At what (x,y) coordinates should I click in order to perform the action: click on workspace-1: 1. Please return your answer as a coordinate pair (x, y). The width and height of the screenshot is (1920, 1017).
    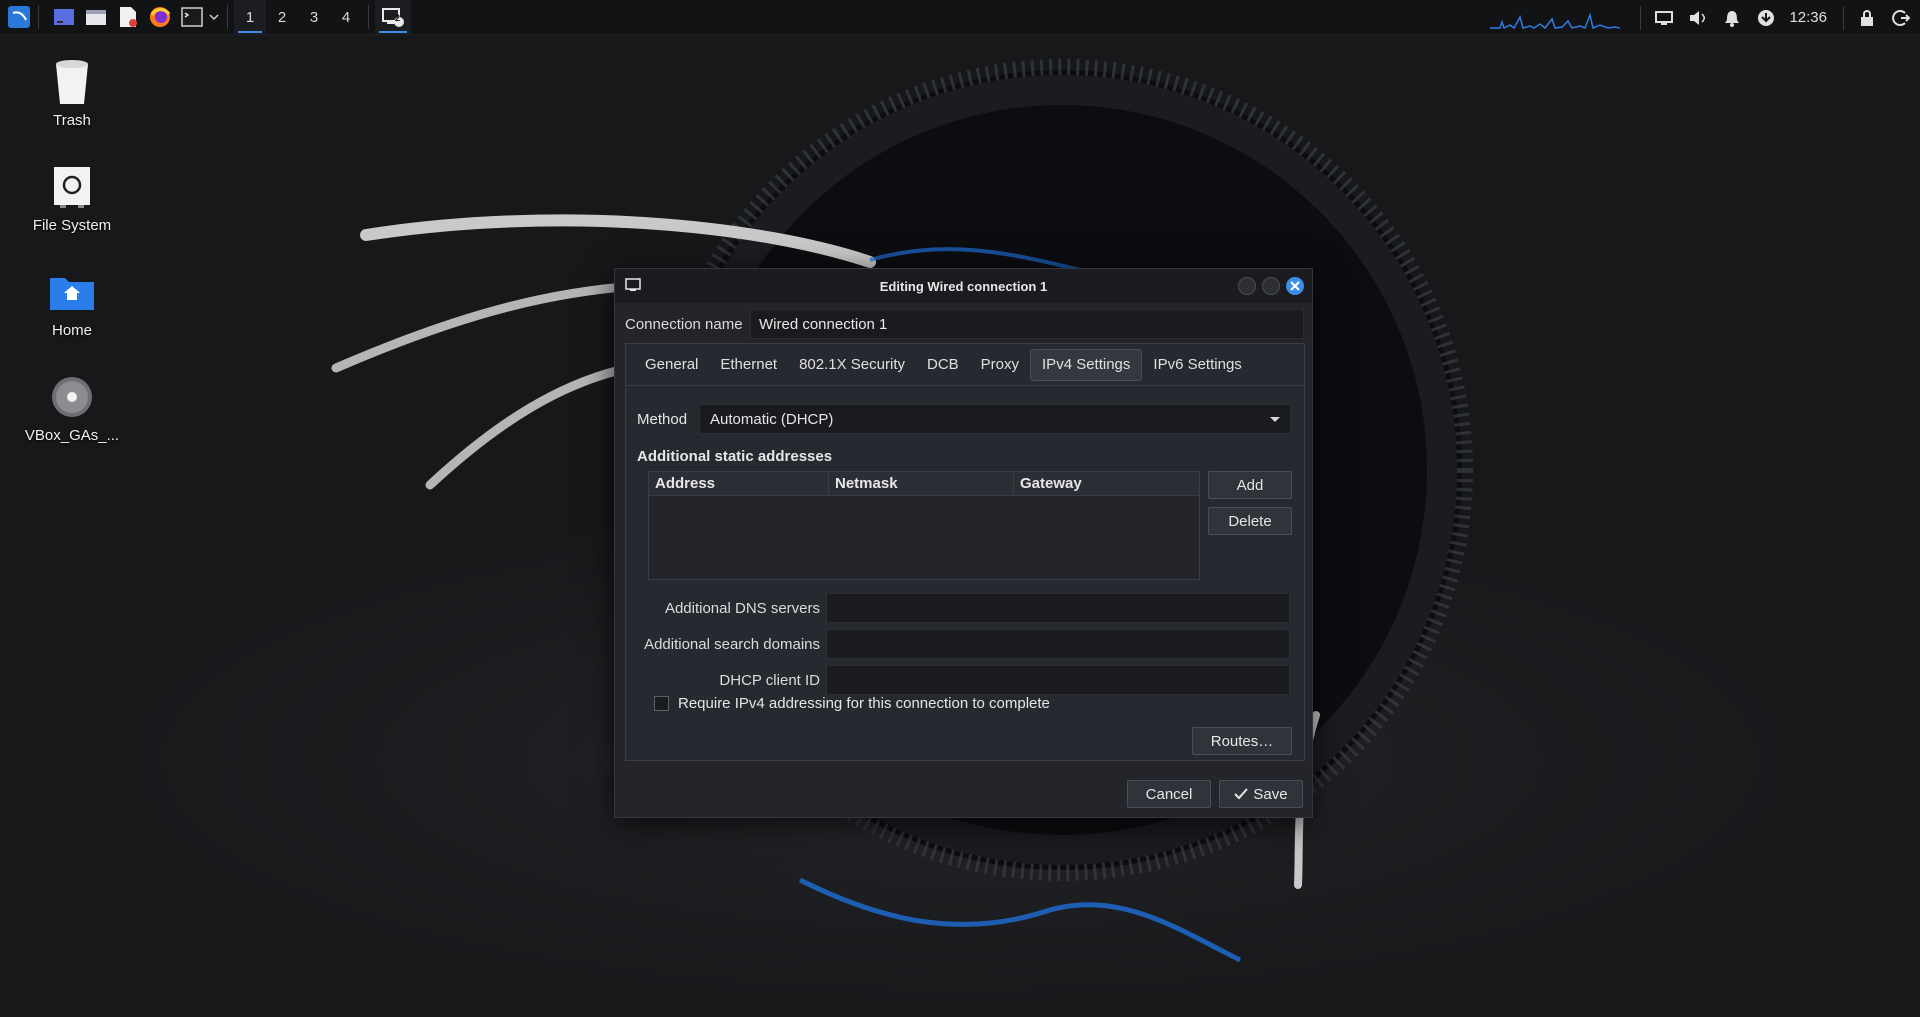
    Looking at the image, I should click on (250, 17).